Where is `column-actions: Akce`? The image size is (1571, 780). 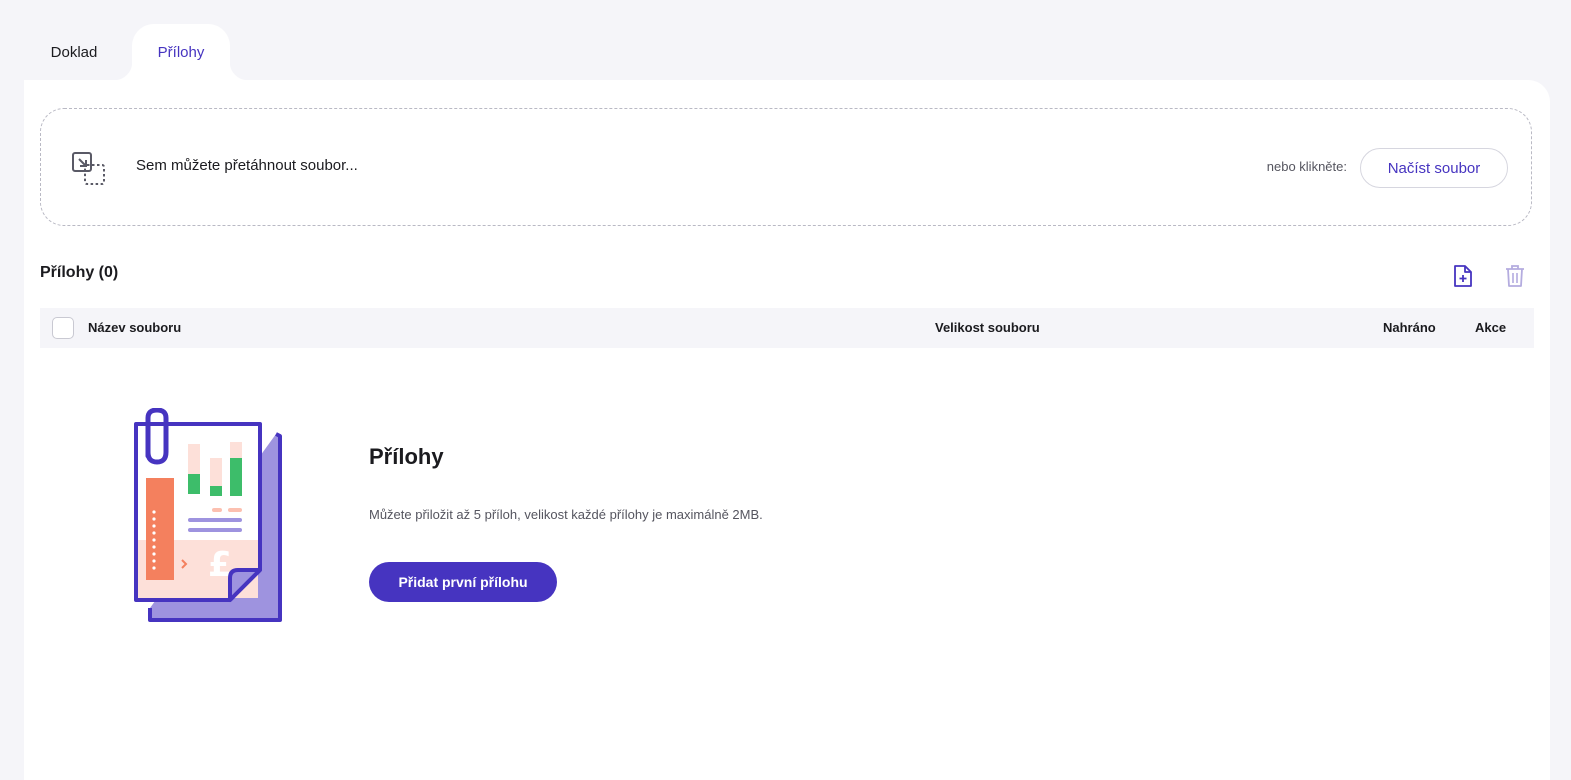
column-actions: Akce is located at coordinates (1491, 327).